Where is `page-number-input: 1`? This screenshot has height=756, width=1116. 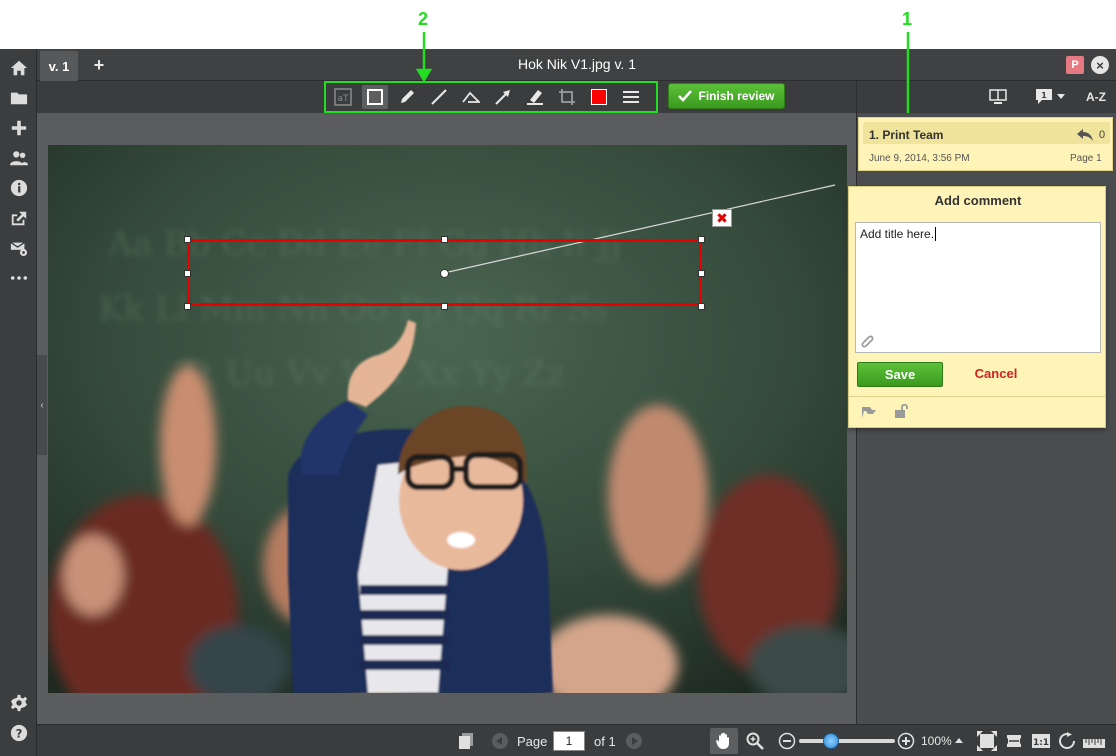
page-number-input: 1 is located at coordinates (569, 741).